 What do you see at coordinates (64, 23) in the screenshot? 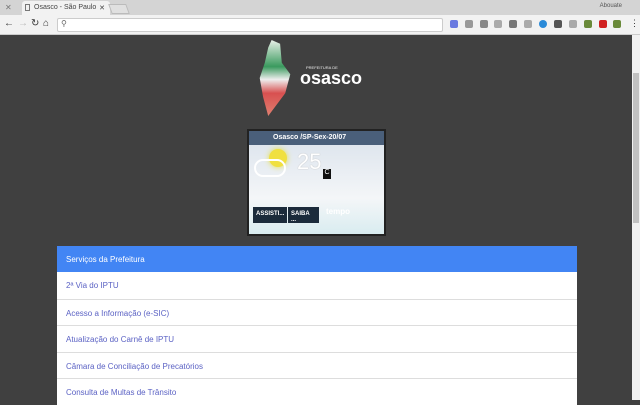
I see `search-icon: ⚲` at bounding box center [64, 23].